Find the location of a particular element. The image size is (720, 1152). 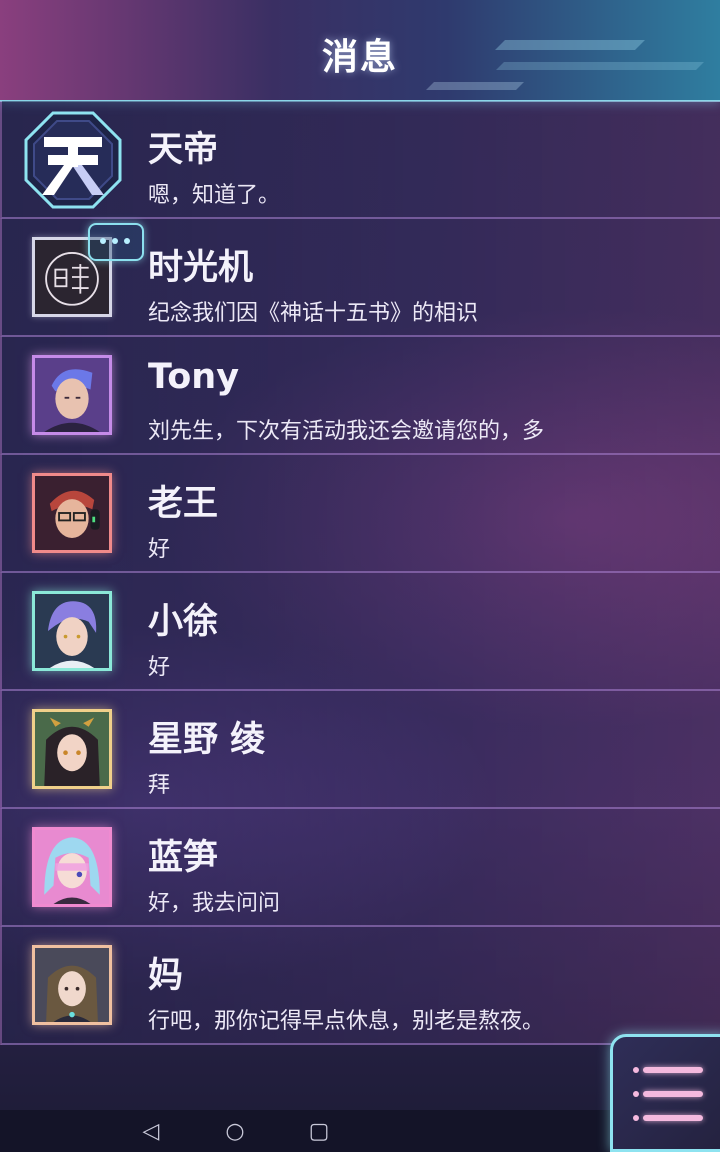

last-message: 拜 is located at coordinates (159, 785).